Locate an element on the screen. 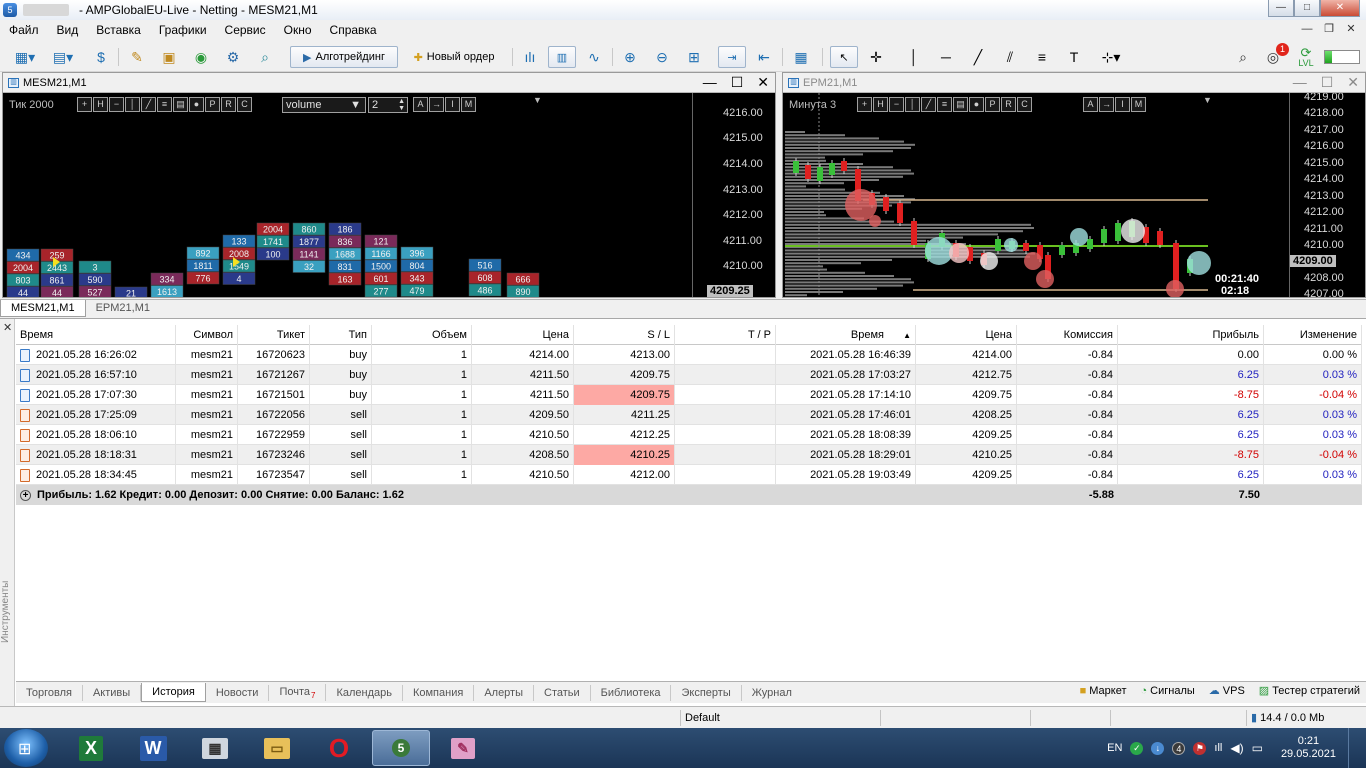 This screenshot has width=1366, height=768. terminal-icon: ◉ is located at coordinates (201, 57).